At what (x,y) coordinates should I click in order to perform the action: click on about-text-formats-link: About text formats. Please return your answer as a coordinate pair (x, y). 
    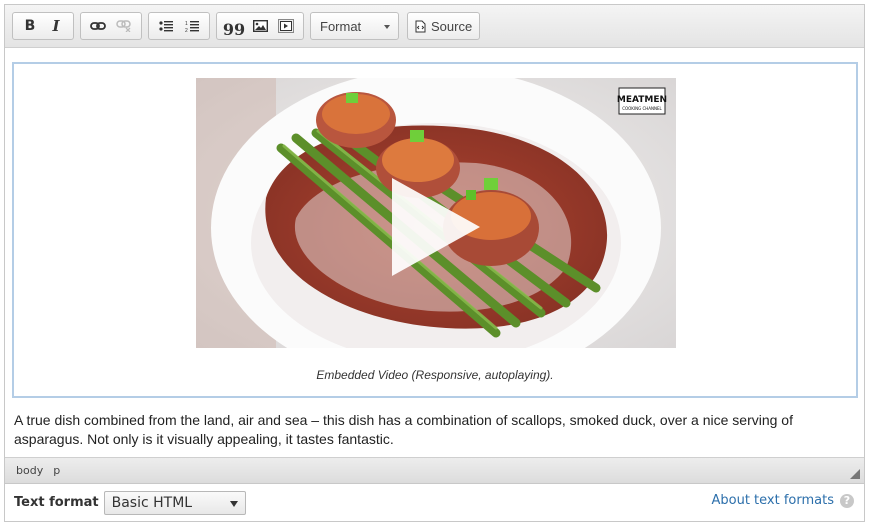
    Looking at the image, I should click on (772, 500).